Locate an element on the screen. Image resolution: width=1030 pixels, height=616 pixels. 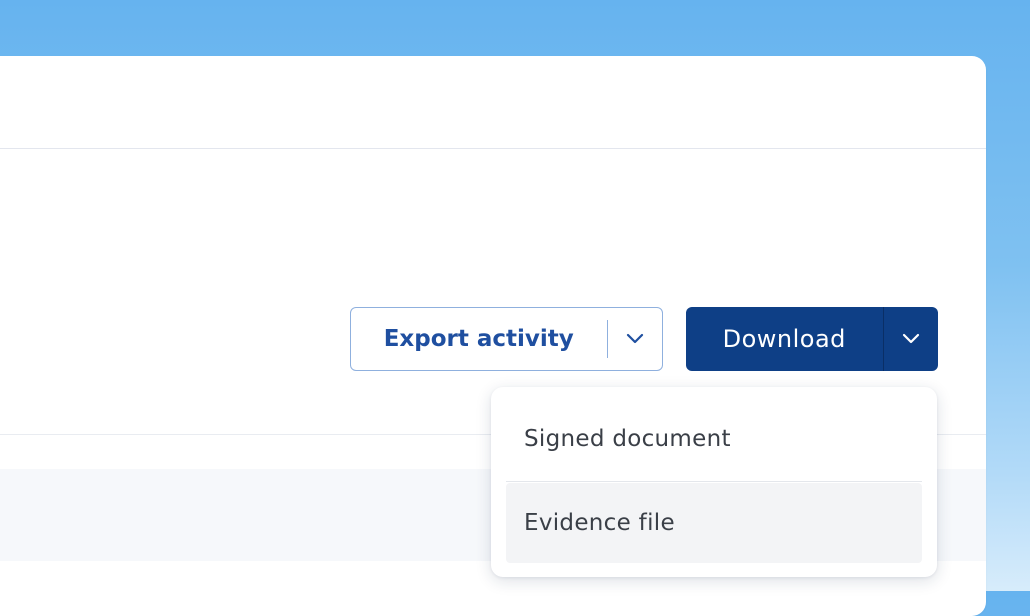
download-button: Download is located at coordinates (784, 339).